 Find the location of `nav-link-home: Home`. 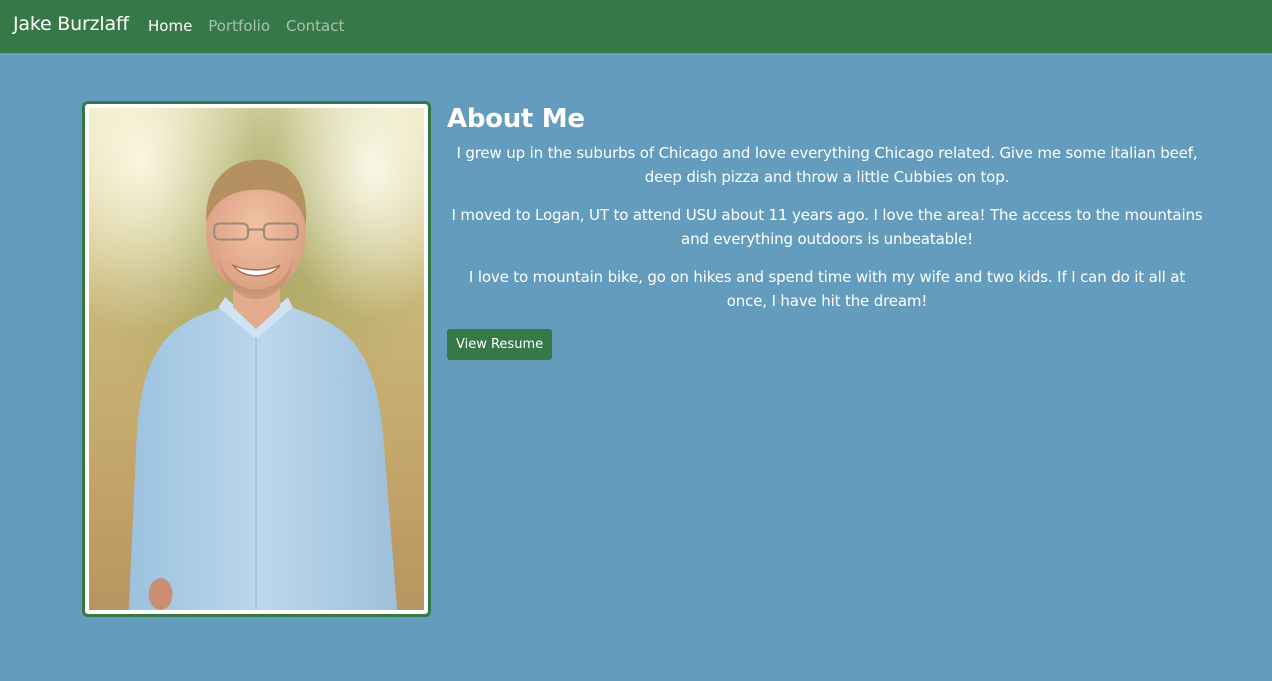

nav-link-home: Home is located at coordinates (170, 26).